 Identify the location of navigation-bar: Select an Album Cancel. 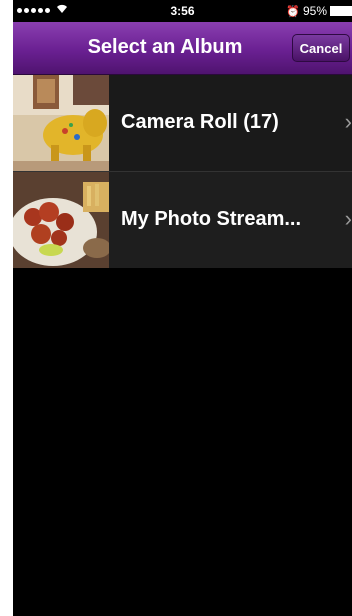
(182, 48).